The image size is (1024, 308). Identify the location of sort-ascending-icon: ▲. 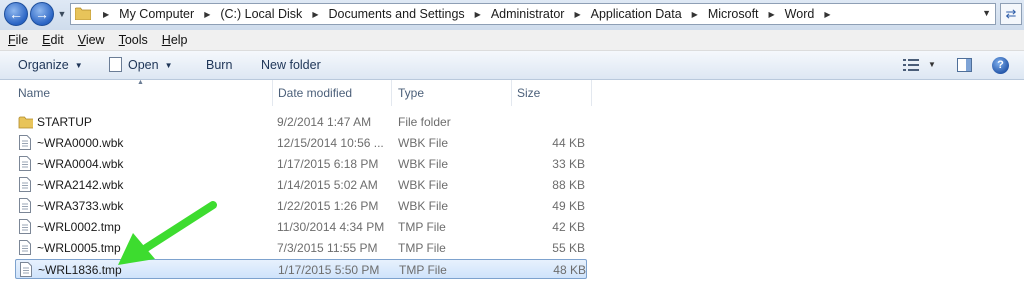
(140, 82).